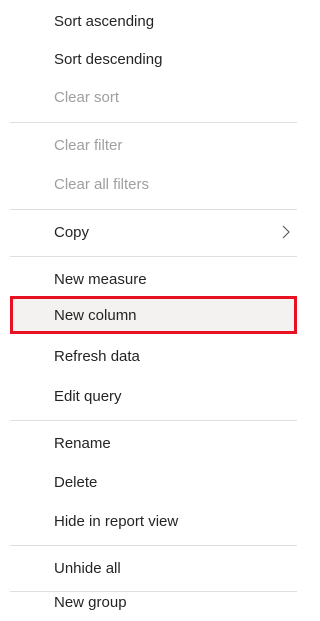 This screenshot has width=320, height=621. What do you see at coordinates (90, 602) in the screenshot?
I see `menu-item-label: New group` at bounding box center [90, 602].